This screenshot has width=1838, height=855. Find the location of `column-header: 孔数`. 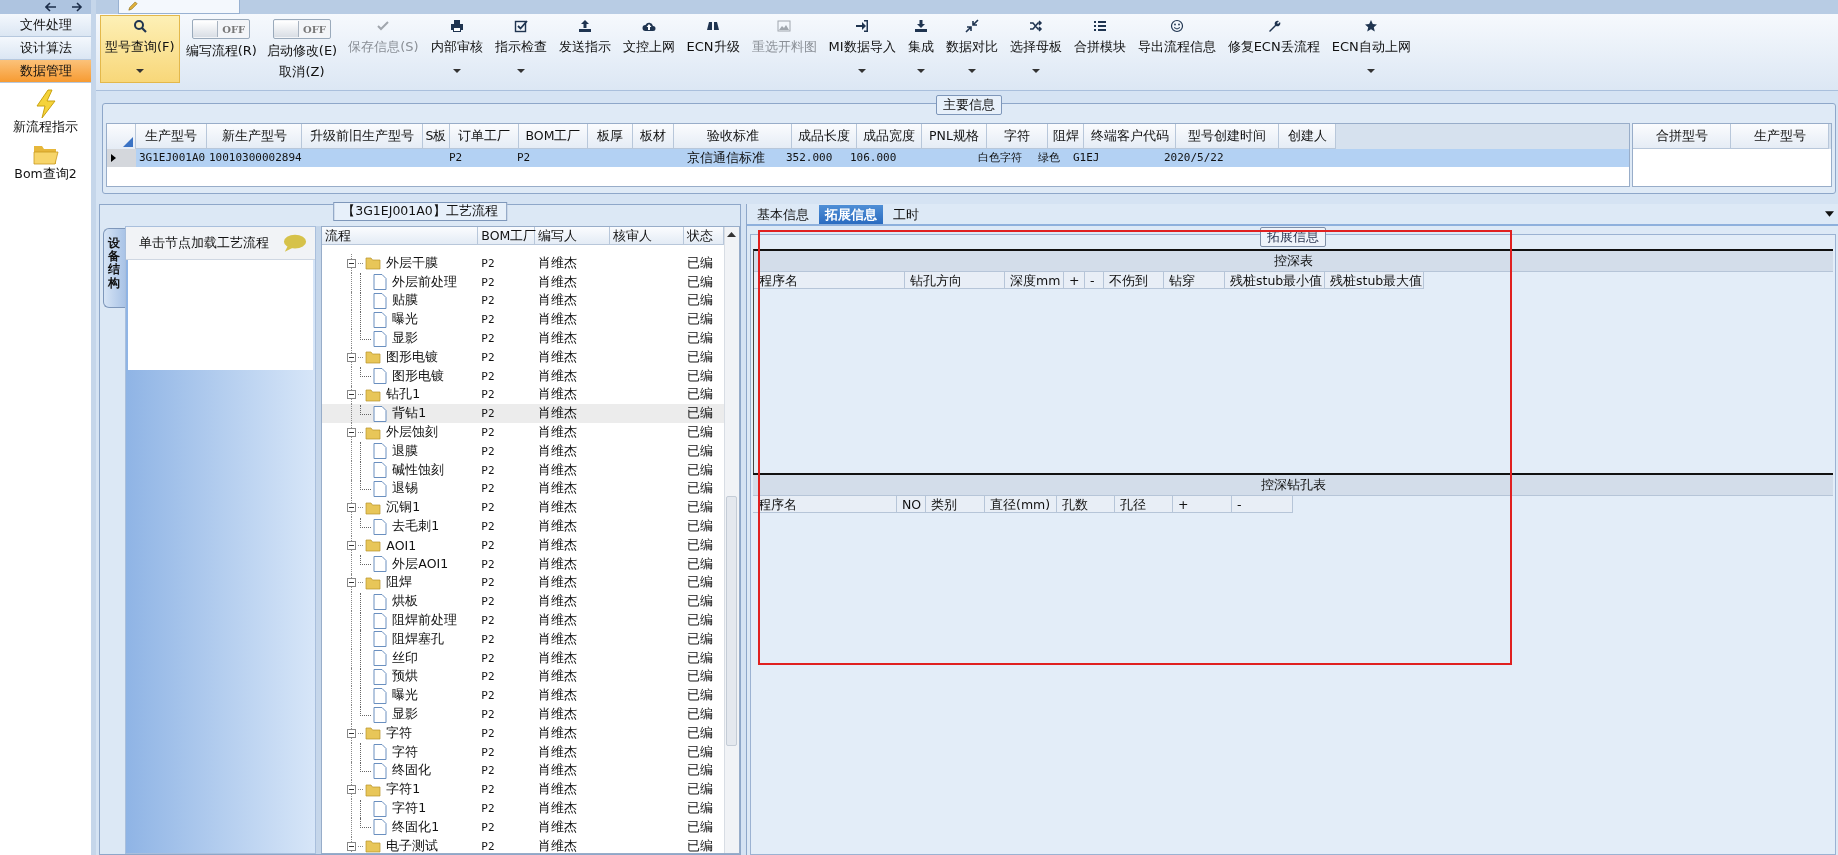

column-header: 孔数 is located at coordinates (1086, 504).